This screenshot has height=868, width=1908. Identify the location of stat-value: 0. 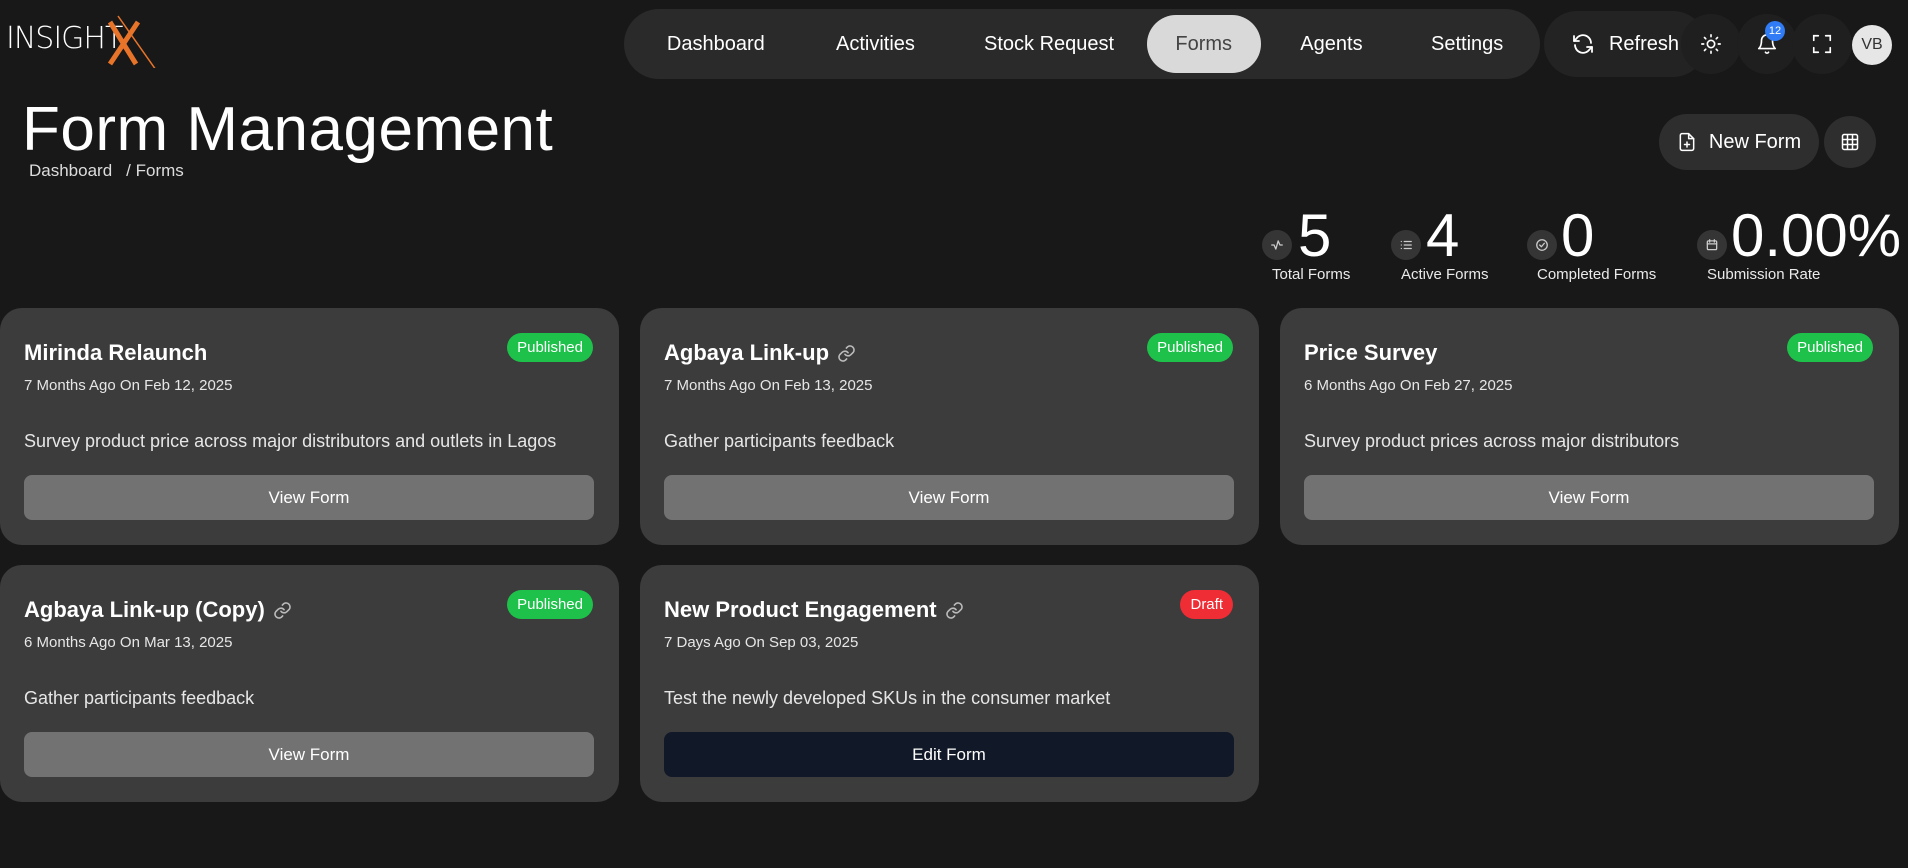
(1578, 235).